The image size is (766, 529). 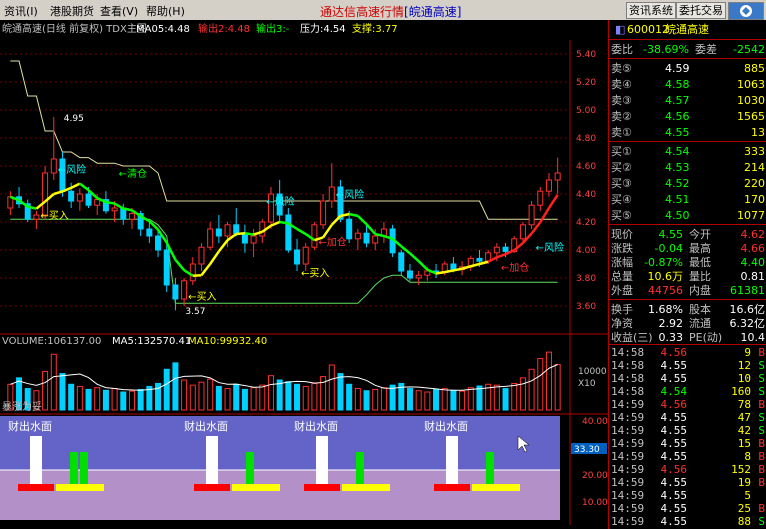 What do you see at coordinates (622, 49) in the screenshot?
I see `order-ratio-label: 委比` at bounding box center [622, 49].